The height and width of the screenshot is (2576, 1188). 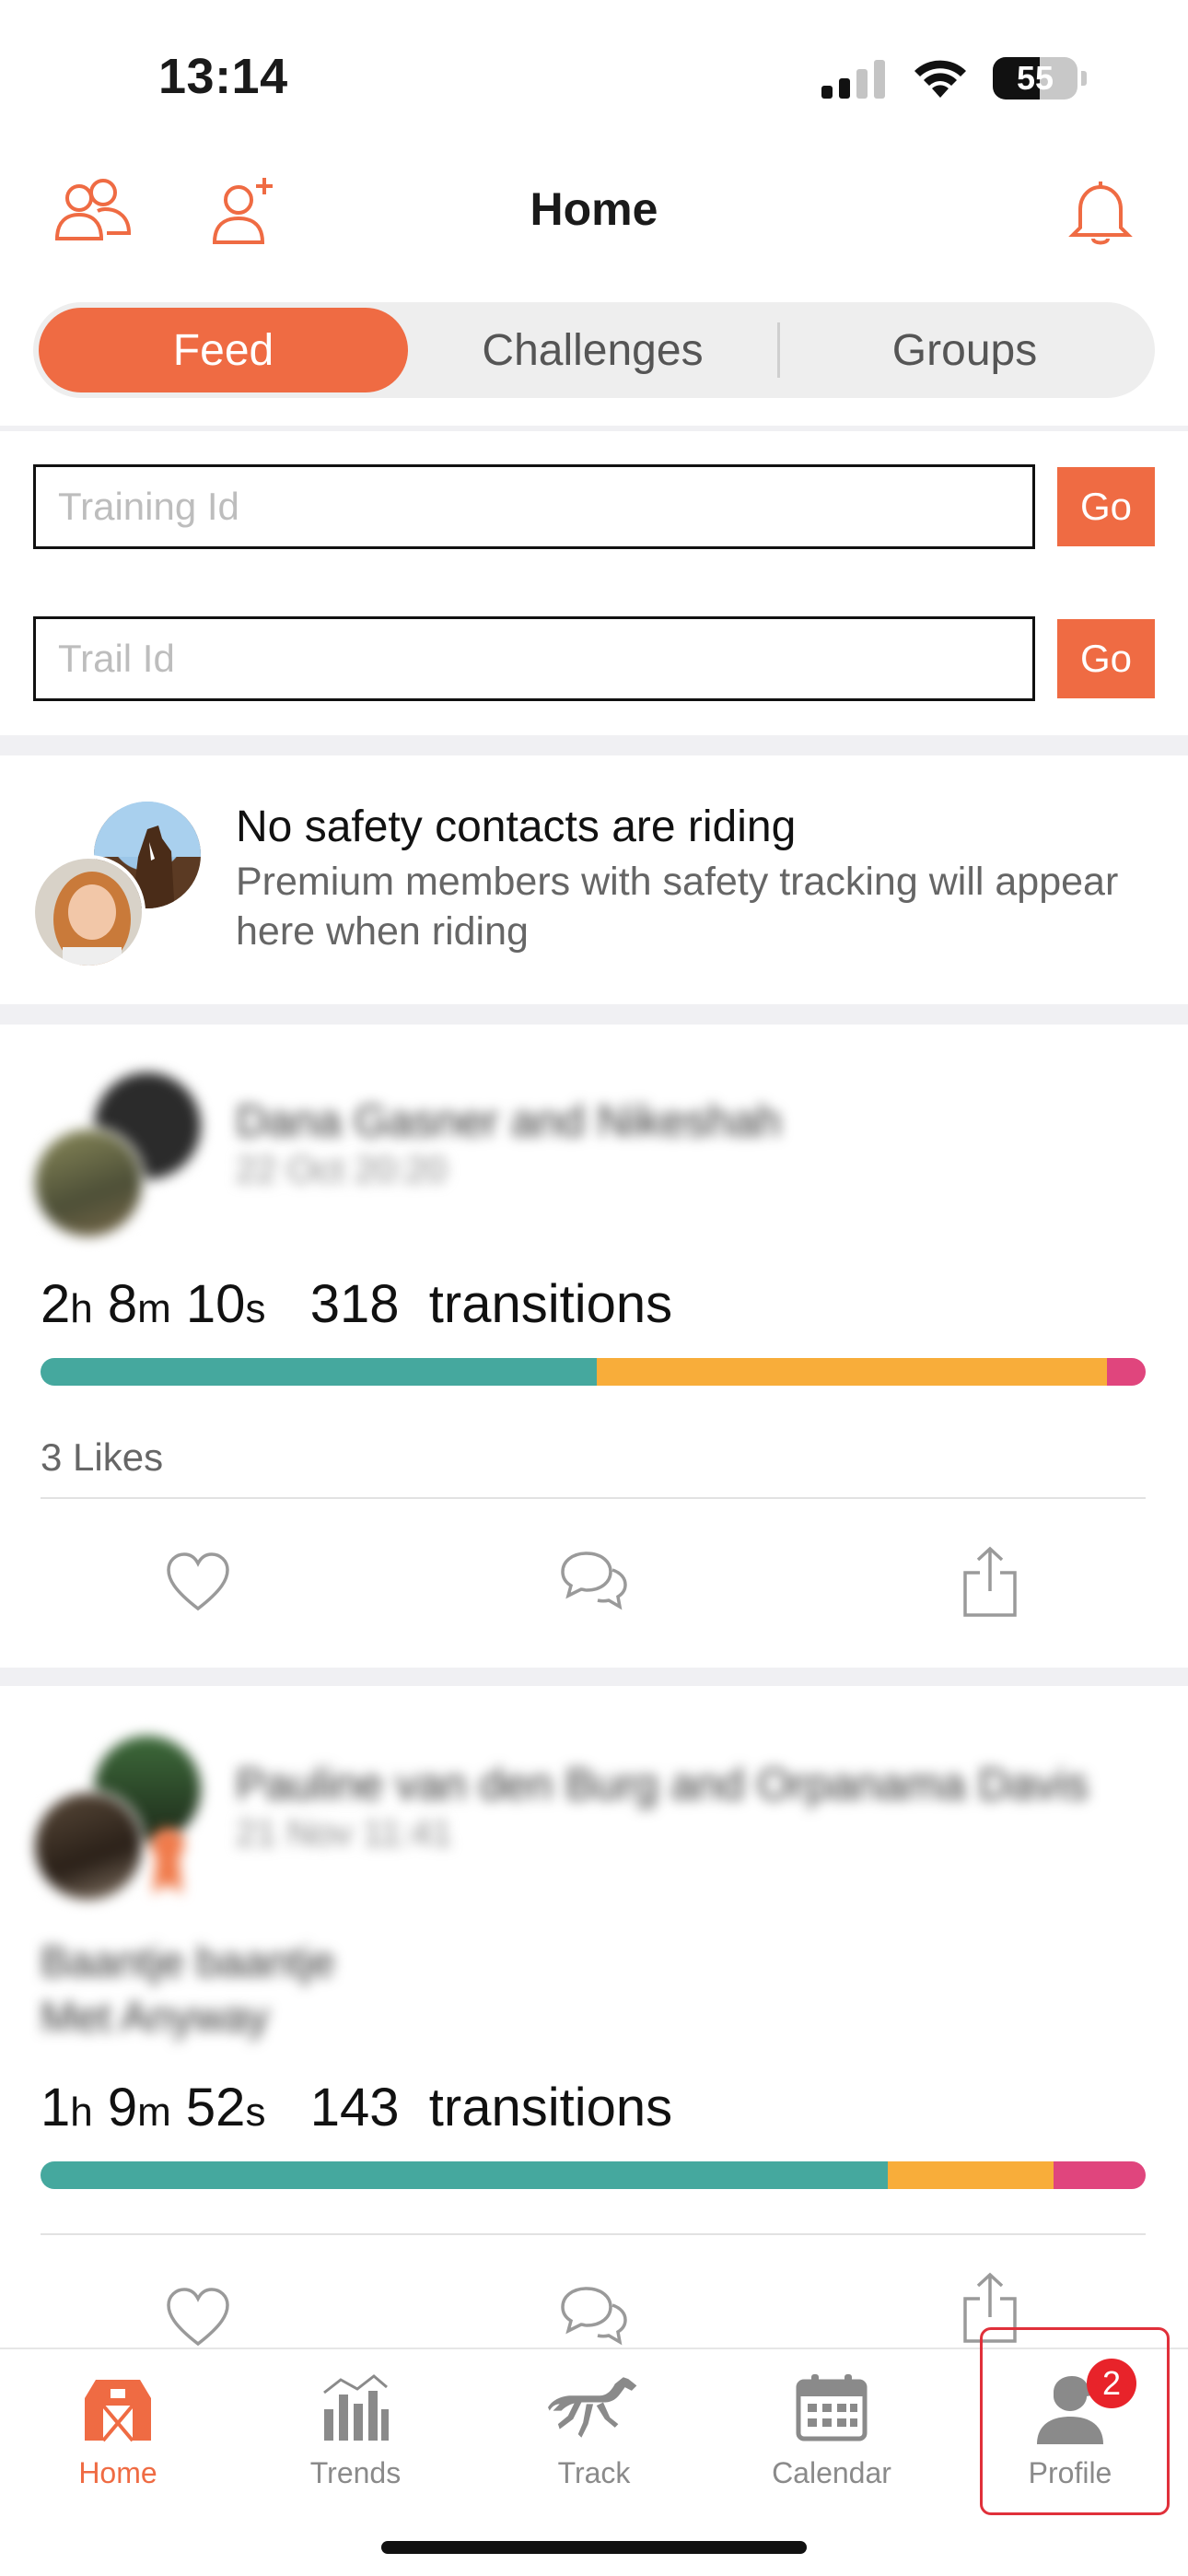 I want to click on status-time: 13:14, so click(x=223, y=76).